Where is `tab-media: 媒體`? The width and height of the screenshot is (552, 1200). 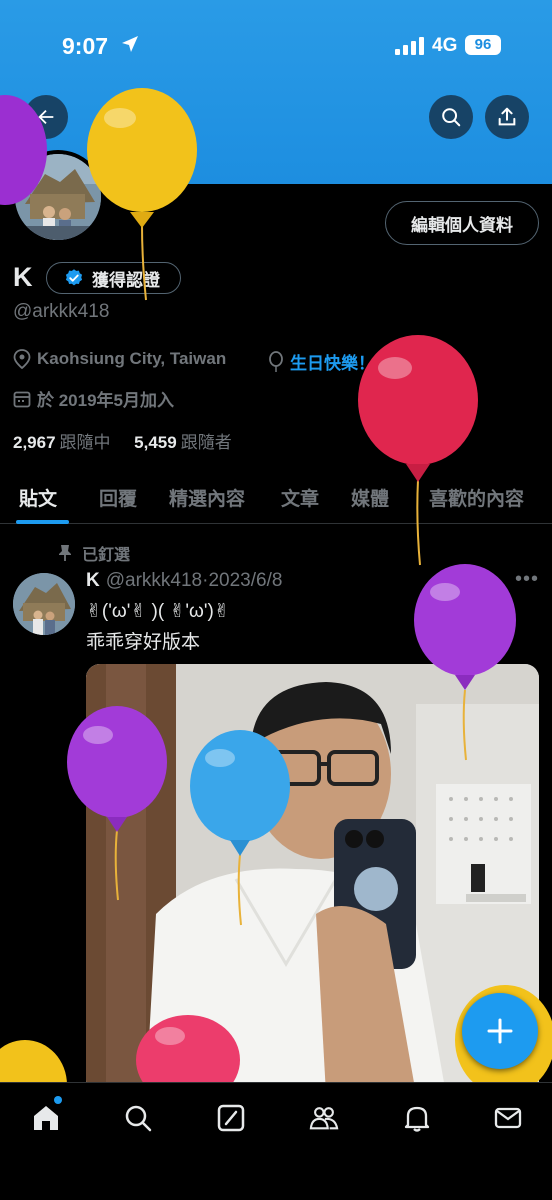
tab-media: 媒體 is located at coordinates (370, 497).